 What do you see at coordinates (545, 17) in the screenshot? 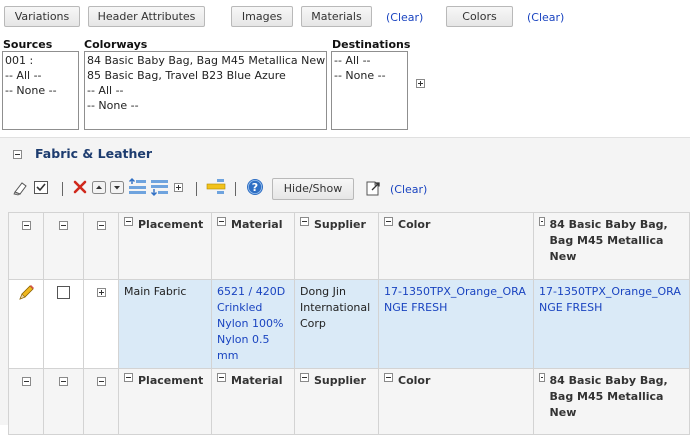
I see `colors-clear-link: (Clear)` at bounding box center [545, 17].